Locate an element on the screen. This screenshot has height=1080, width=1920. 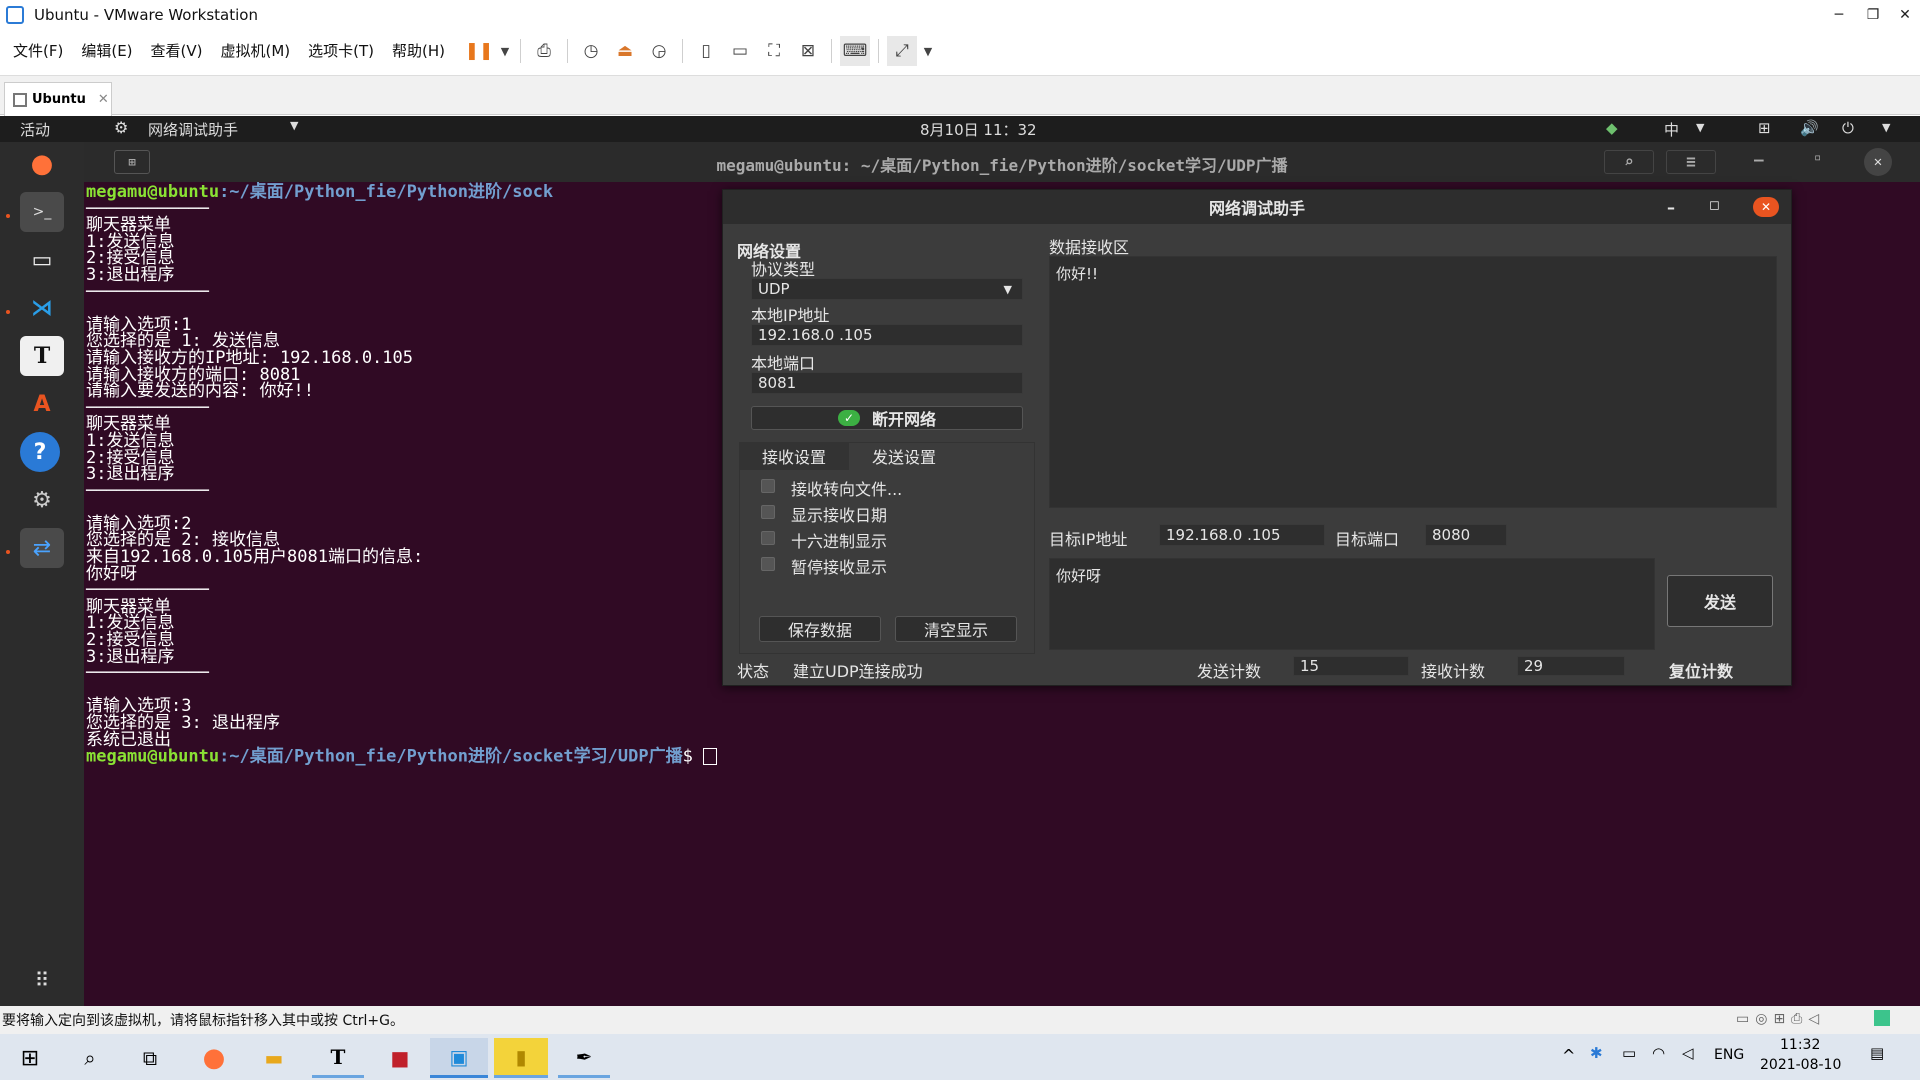
input-method-indicator: 中 is located at coordinates (1671, 129).